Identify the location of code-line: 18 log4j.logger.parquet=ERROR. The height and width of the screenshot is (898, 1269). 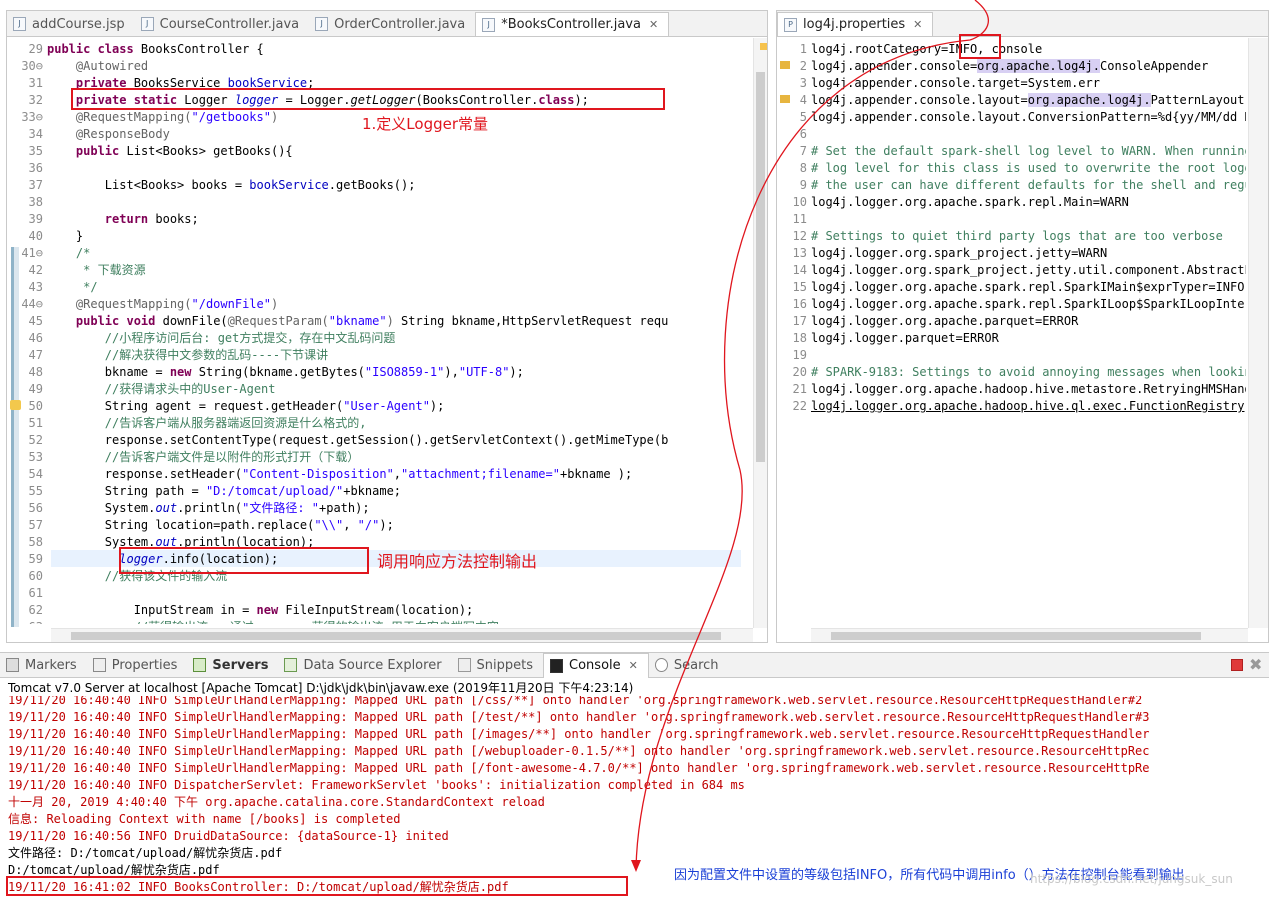
(888, 338).